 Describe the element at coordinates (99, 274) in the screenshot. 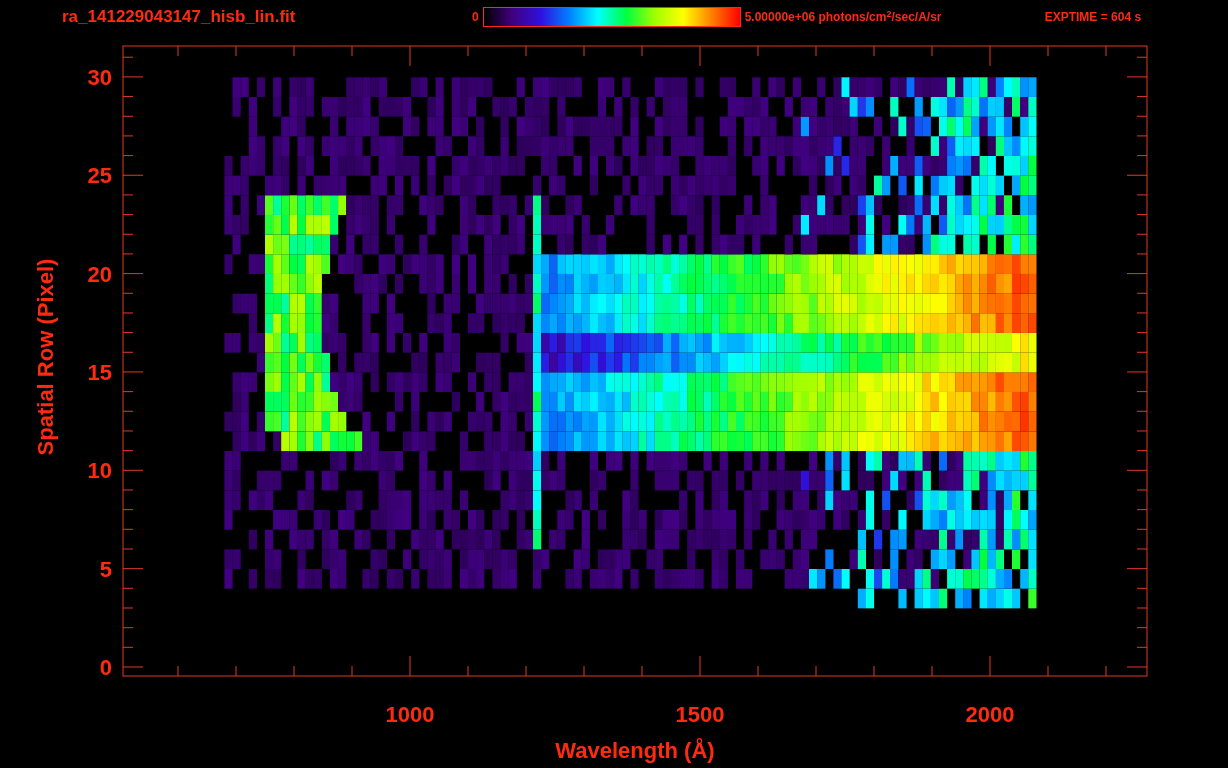

I see `y-tick-label: 20` at that location.